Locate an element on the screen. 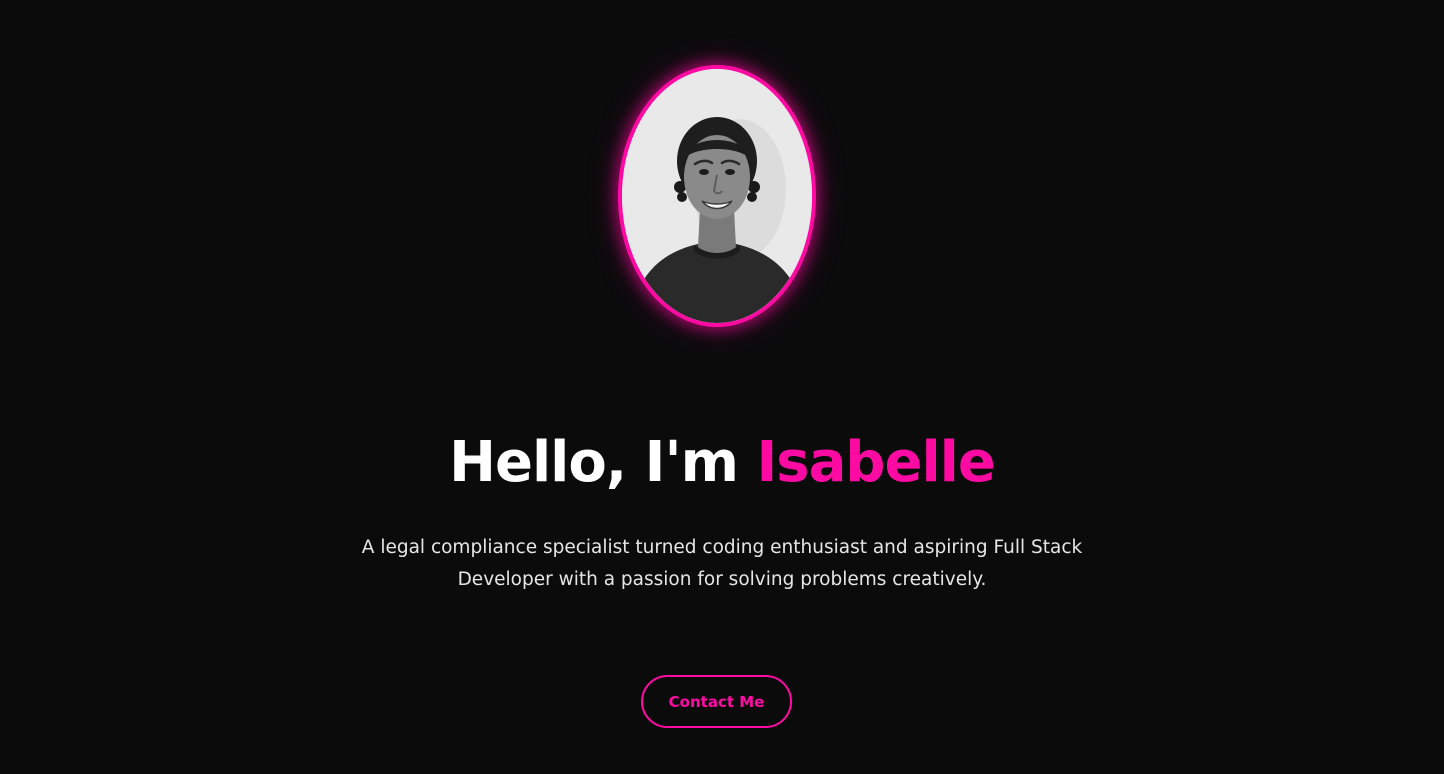 Image resolution: width=1444 pixels, height=774 pixels. profile-photo is located at coordinates (717, 196).